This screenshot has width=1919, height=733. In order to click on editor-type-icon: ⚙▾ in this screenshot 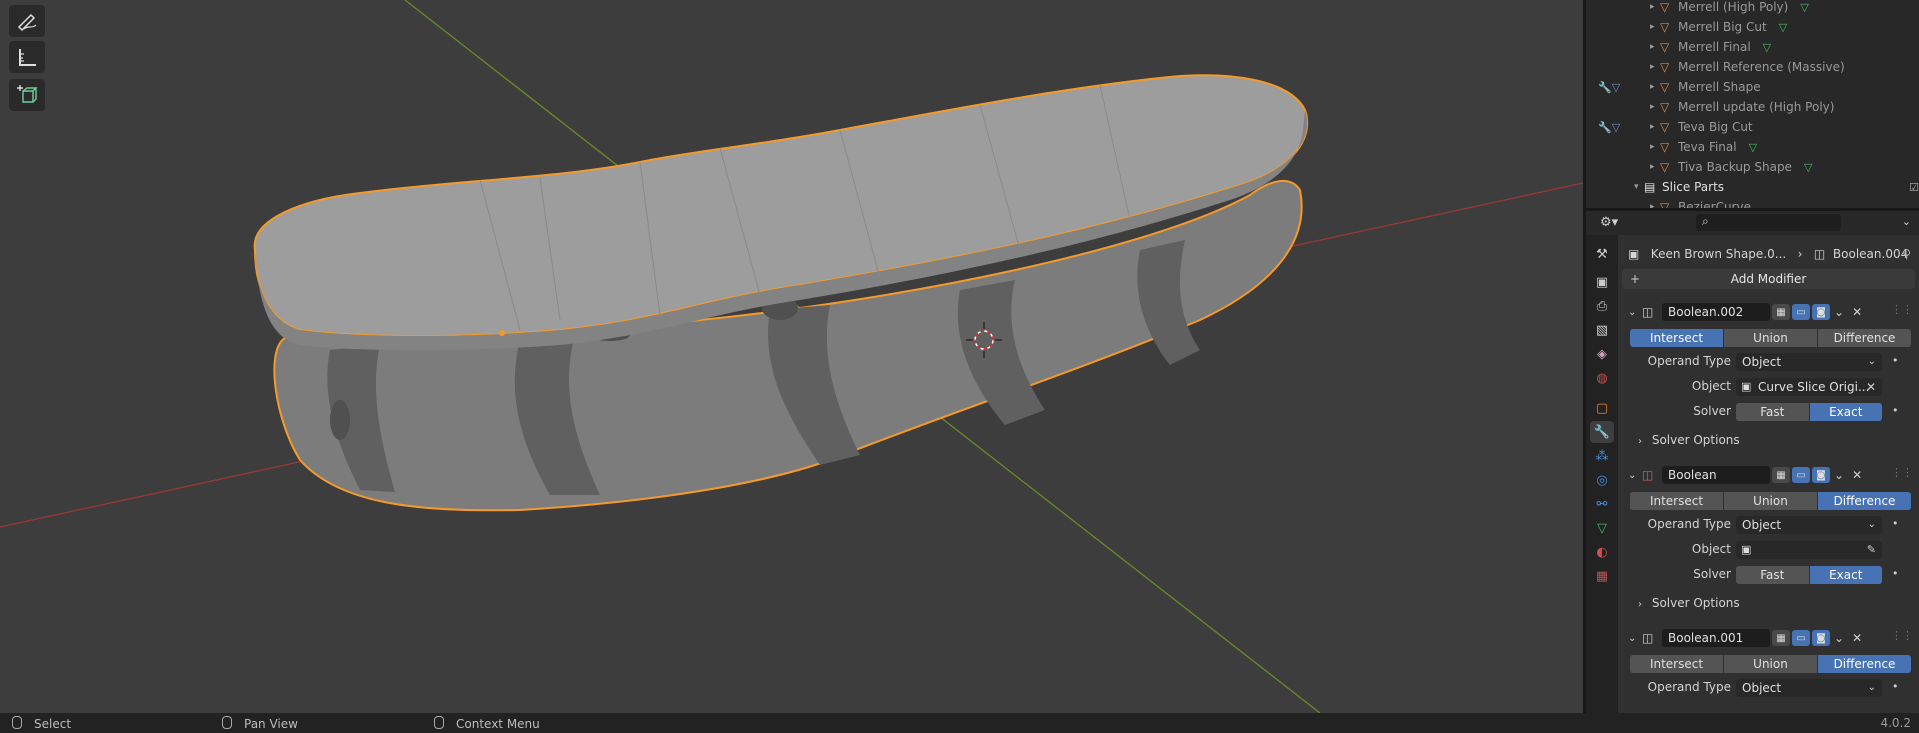, I will do `click(1609, 222)`.